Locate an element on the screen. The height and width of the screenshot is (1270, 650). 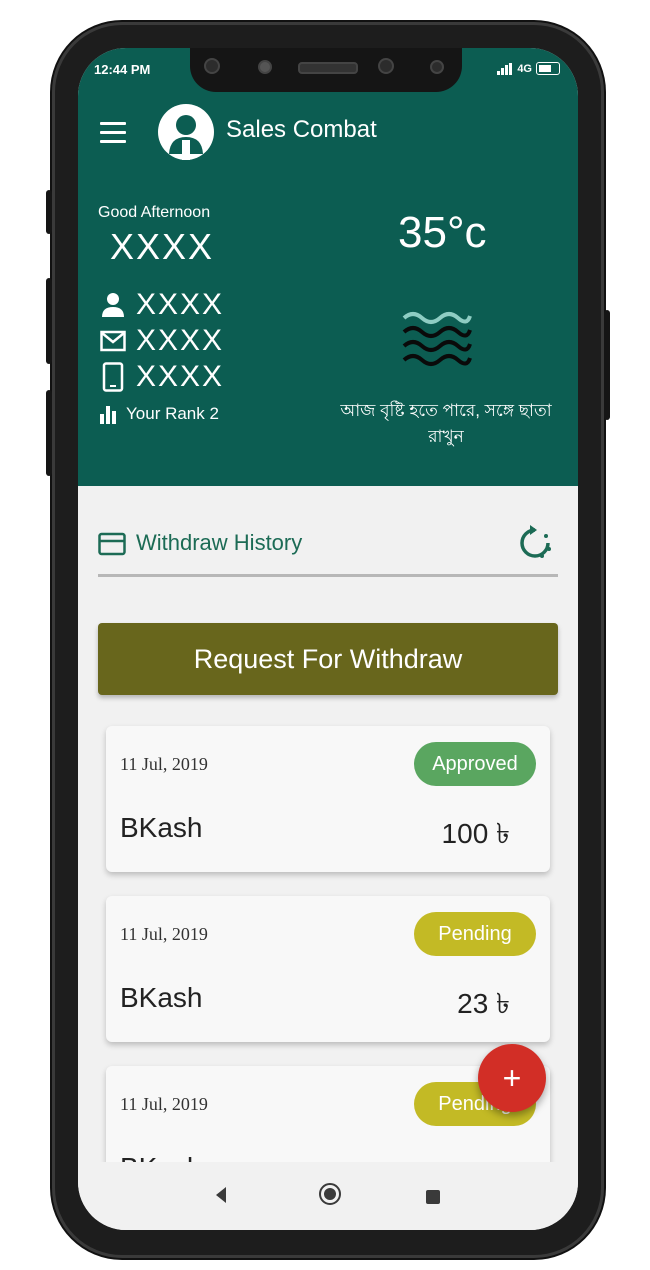
rank-row: Your Rank 2 is located at coordinates (159, 414).